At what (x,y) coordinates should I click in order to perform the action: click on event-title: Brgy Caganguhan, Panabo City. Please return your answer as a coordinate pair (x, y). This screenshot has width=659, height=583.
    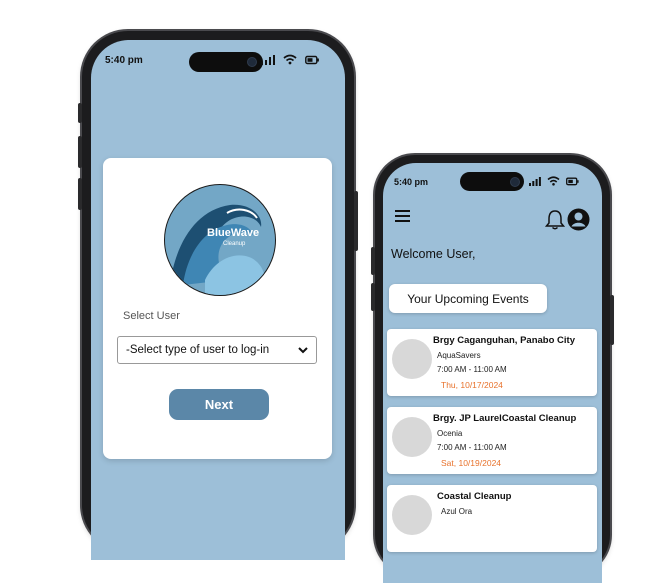
    Looking at the image, I should click on (504, 340).